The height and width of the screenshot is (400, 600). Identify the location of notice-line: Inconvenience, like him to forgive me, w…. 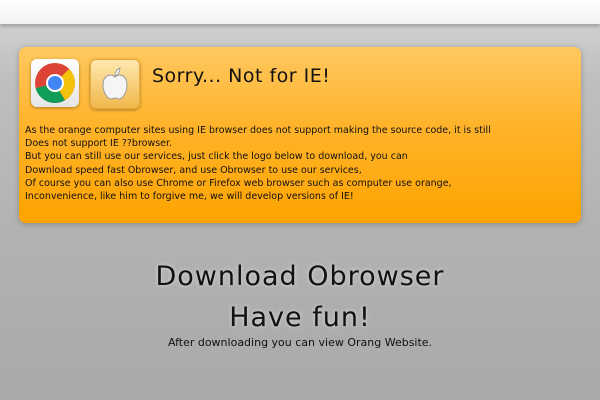
(189, 197).